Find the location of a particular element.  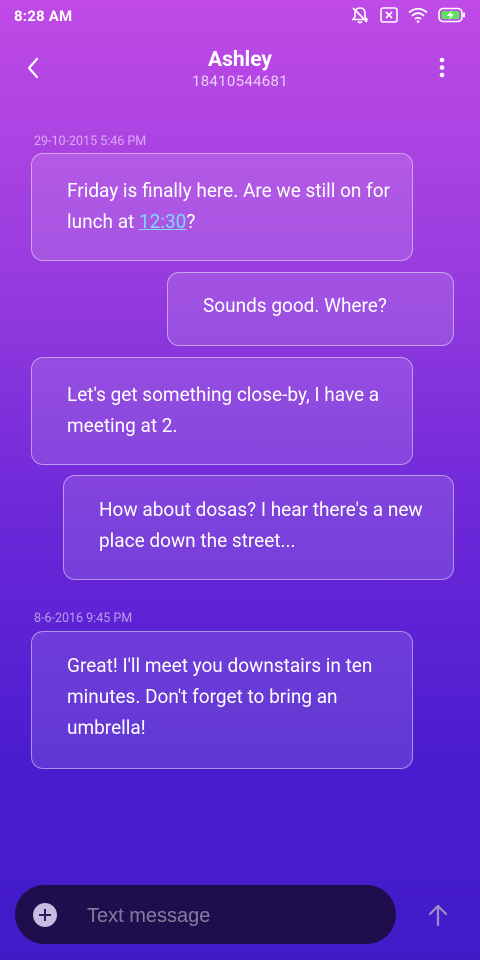

time-link: 12:30 is located at coordinates (162, 221).